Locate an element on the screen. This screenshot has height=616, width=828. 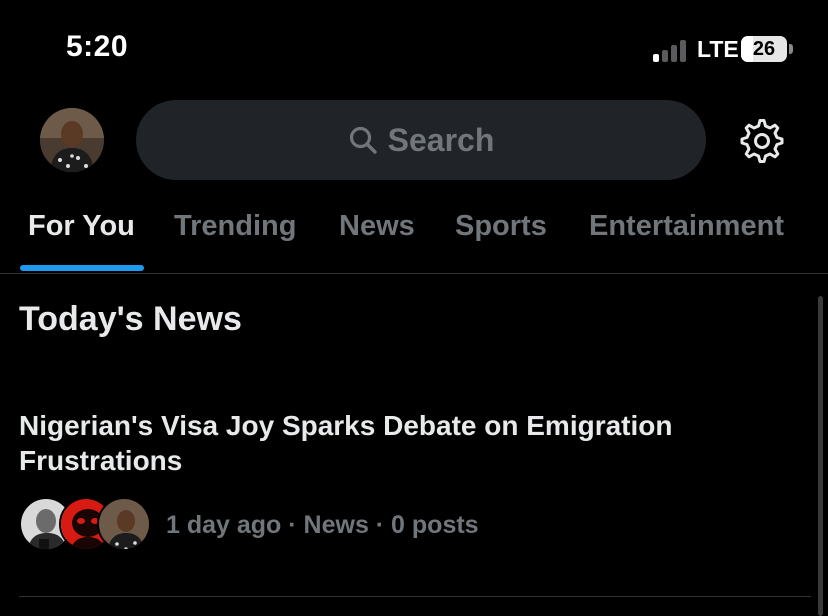
tab-news: News is located at coordinates (377, 226).